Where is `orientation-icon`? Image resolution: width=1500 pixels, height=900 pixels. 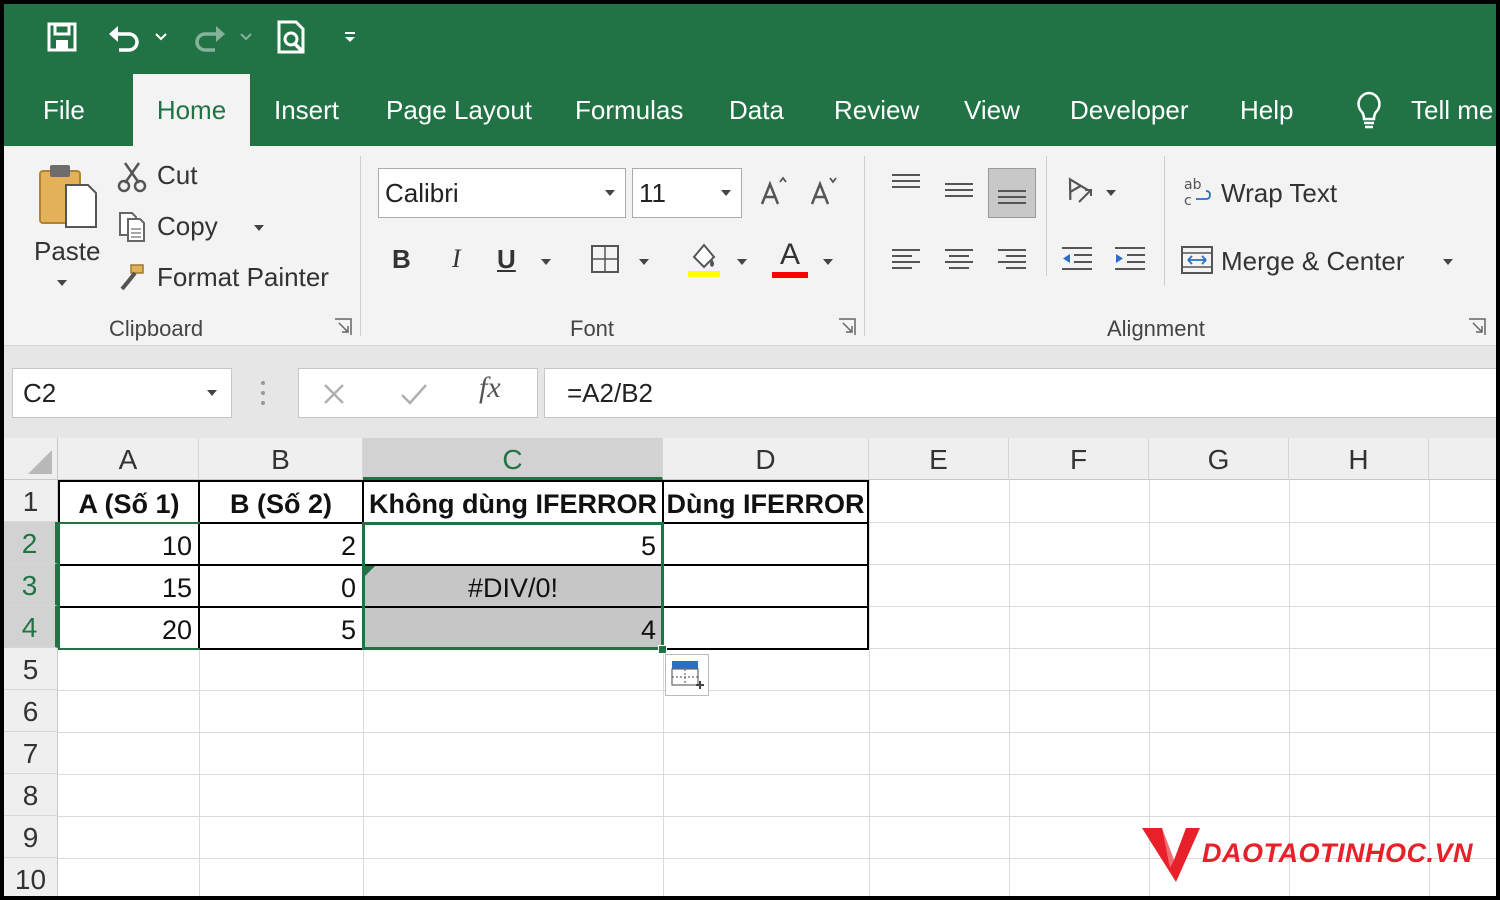 orientation-icon is located at coordinates (1078, 190).